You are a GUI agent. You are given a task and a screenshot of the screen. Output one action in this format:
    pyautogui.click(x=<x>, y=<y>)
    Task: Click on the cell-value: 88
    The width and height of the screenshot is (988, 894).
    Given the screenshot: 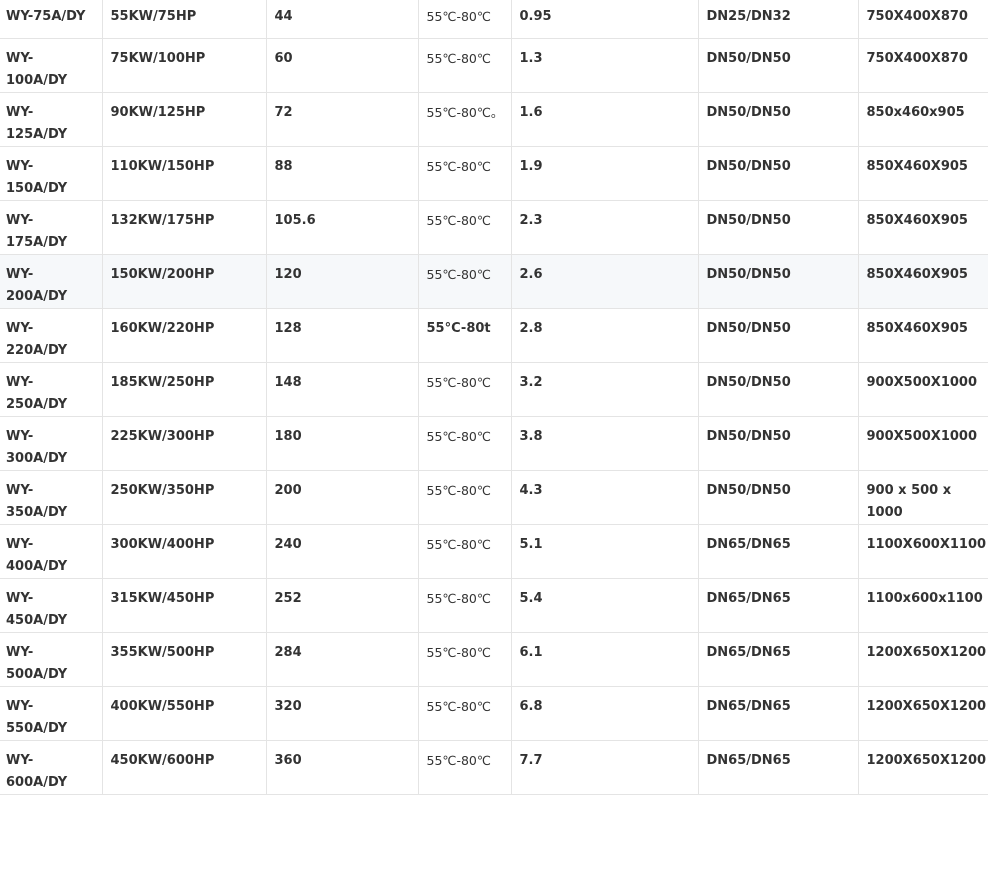 What is the action you would take?
    pyautogui.click(x=342, y=173)
    